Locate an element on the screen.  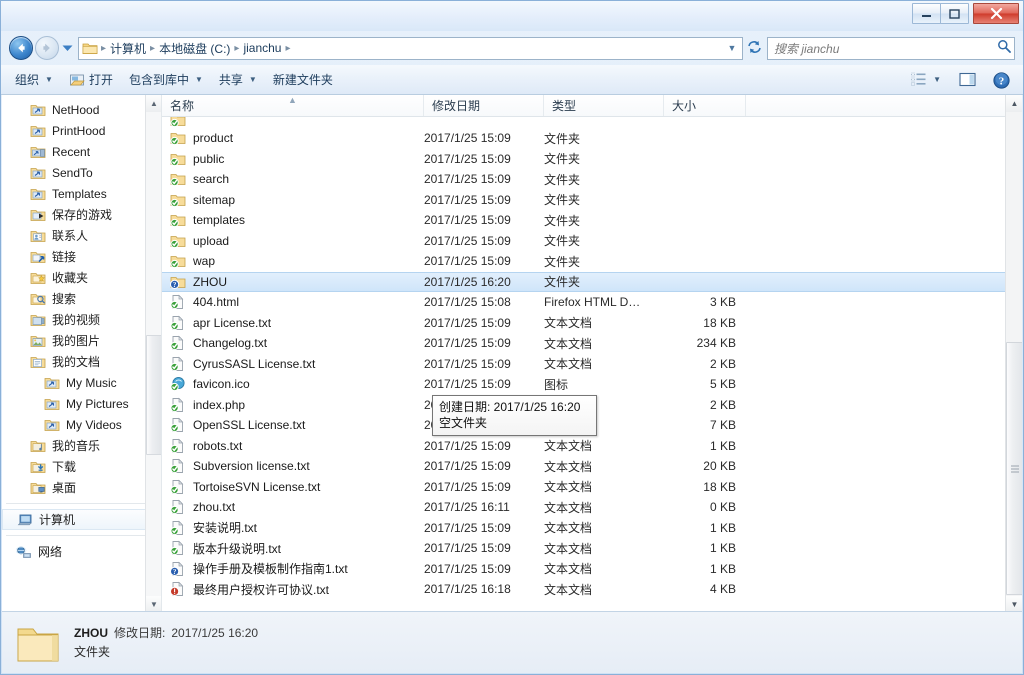
file-list-scrollbar: ▲ ▼ is located at coordinates (1013, 354).